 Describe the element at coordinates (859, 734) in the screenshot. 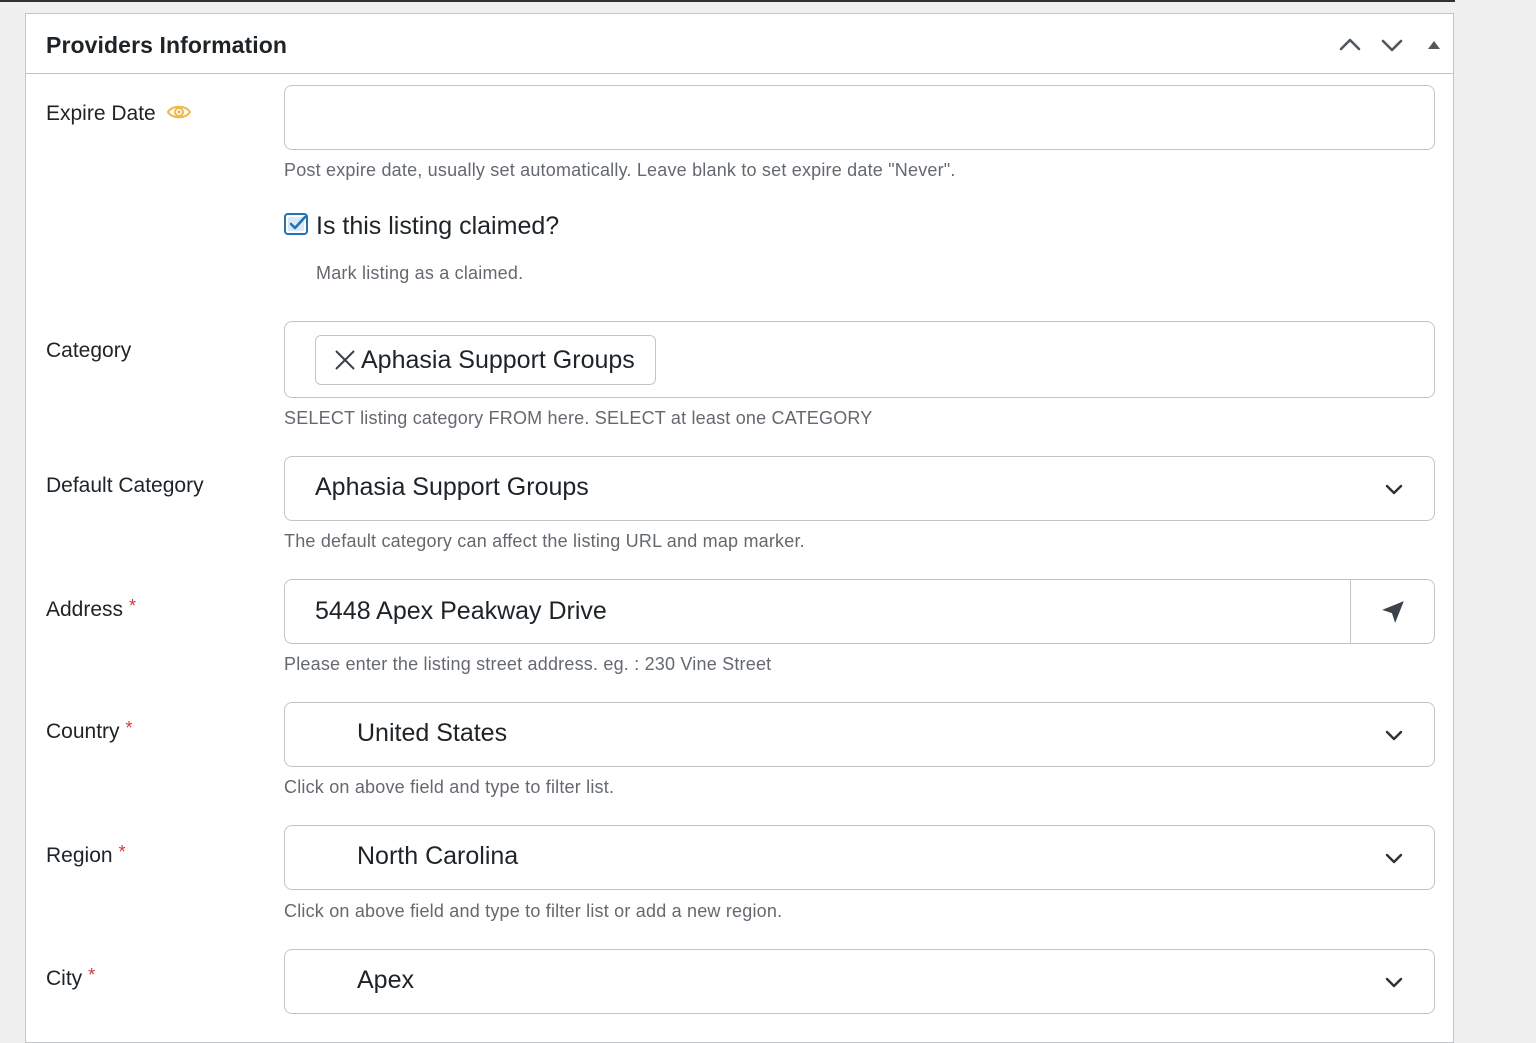

I see `country-select: United States` at that location.